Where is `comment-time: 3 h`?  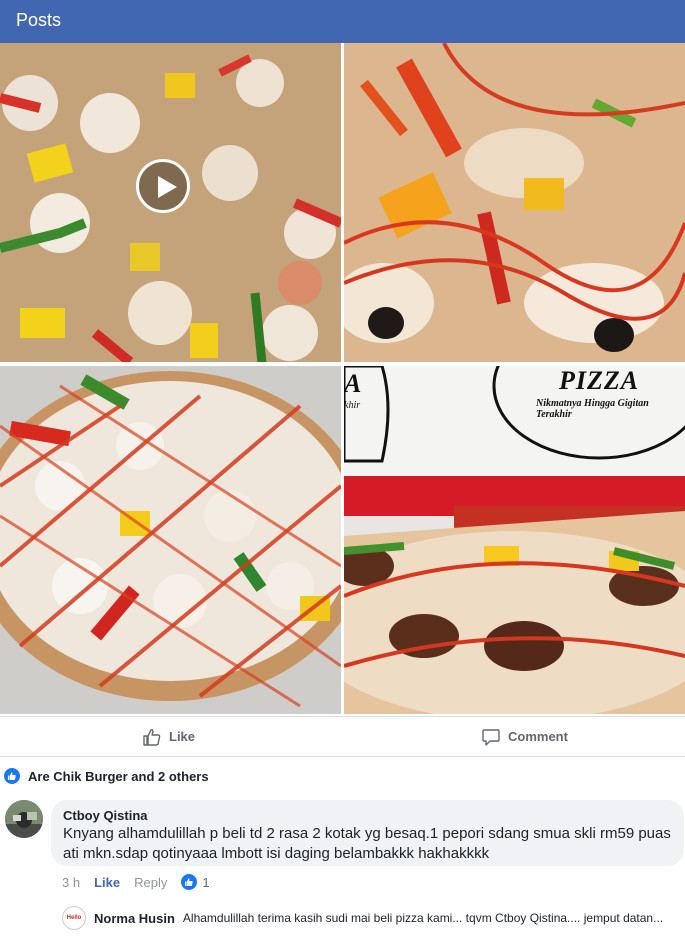
comment-time: 3 h is located at coordinates (71, 882).